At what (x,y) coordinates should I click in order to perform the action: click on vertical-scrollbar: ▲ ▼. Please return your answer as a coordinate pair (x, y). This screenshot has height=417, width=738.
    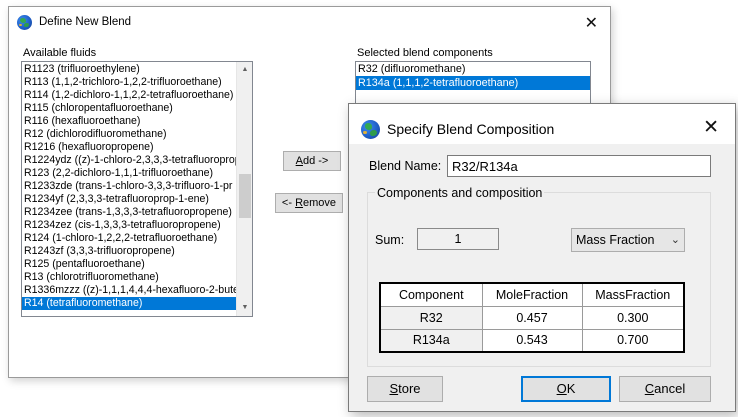
    Looking at the image, I should click on (244, 189).